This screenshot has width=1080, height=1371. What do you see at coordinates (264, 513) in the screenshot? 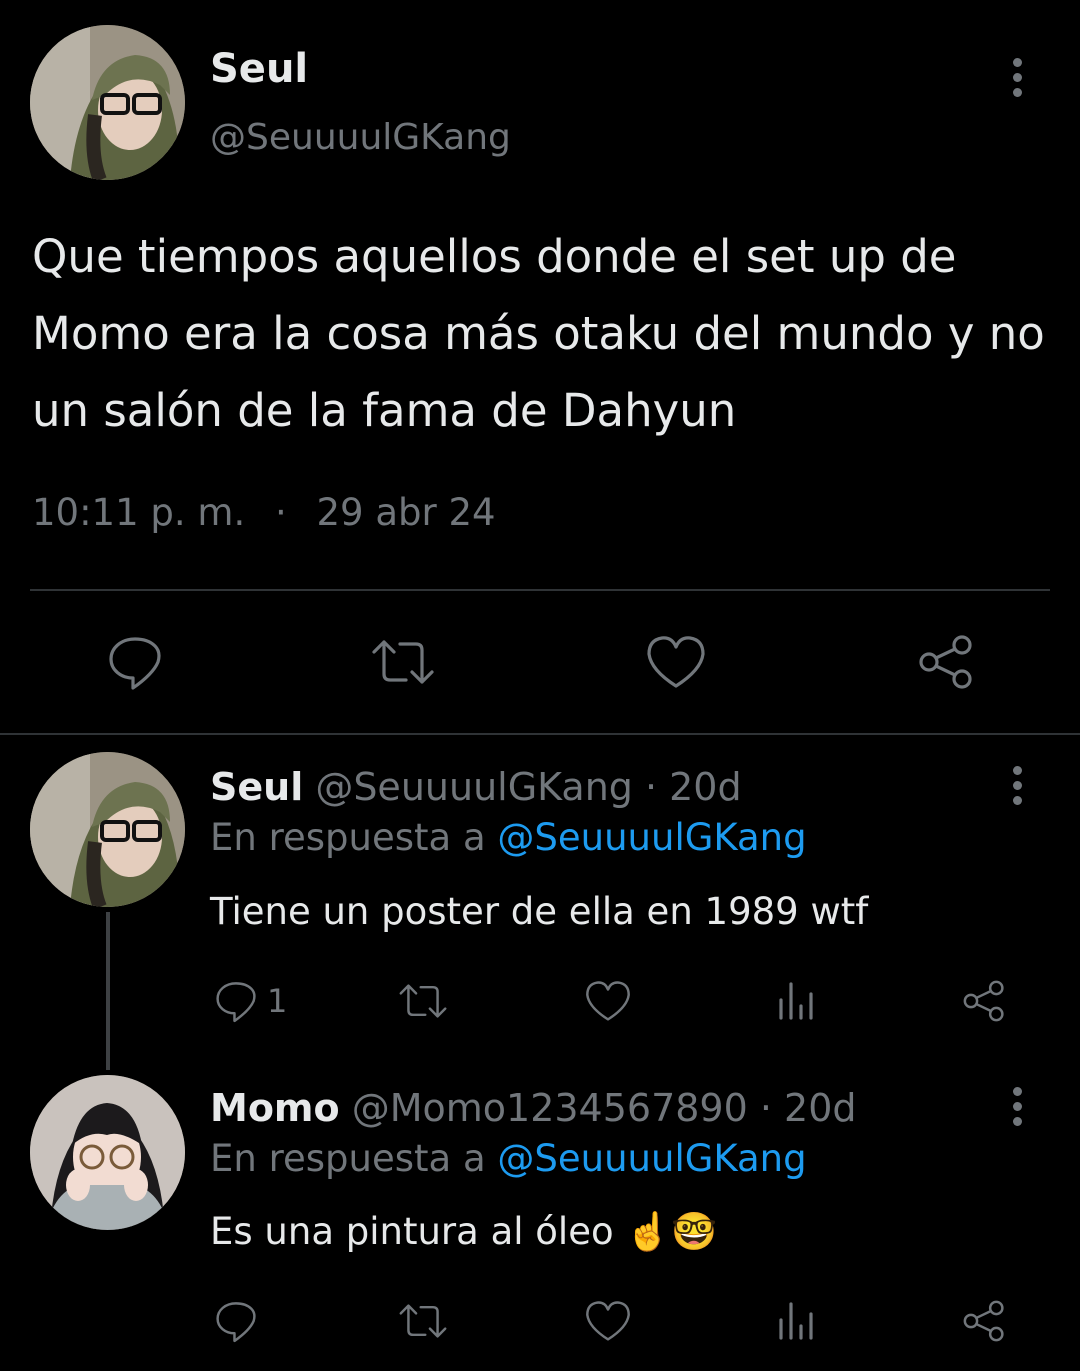
I see `tweet-timestamp: 10:11 p. m. · 29 abr 24` at bounding box center [264, 513].